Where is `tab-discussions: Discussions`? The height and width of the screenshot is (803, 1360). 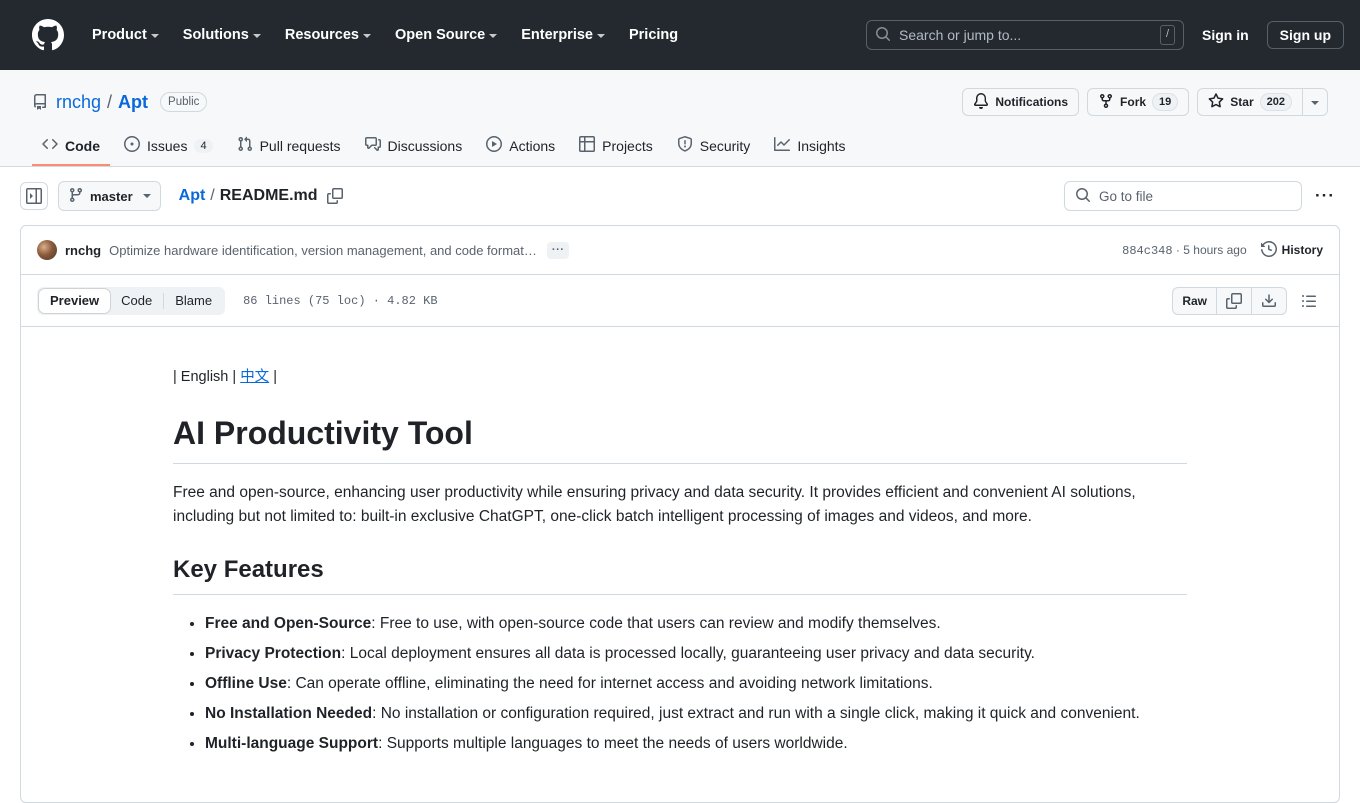 tab-discussions: Discussions is located at coordinates (414, 147).